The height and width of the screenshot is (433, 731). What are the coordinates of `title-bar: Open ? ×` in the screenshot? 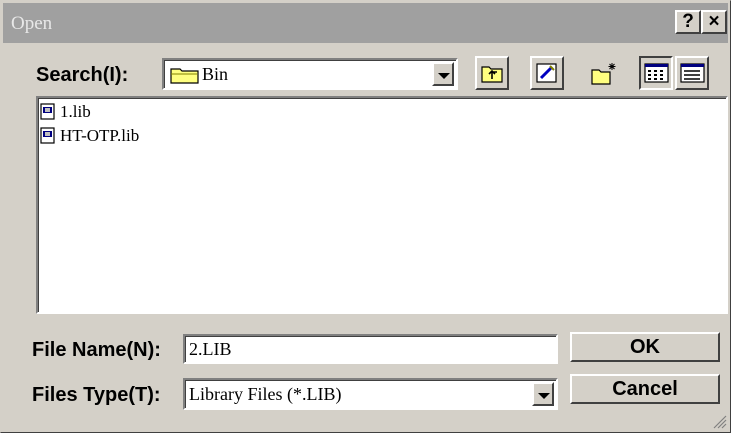 It's located at (365, 23).